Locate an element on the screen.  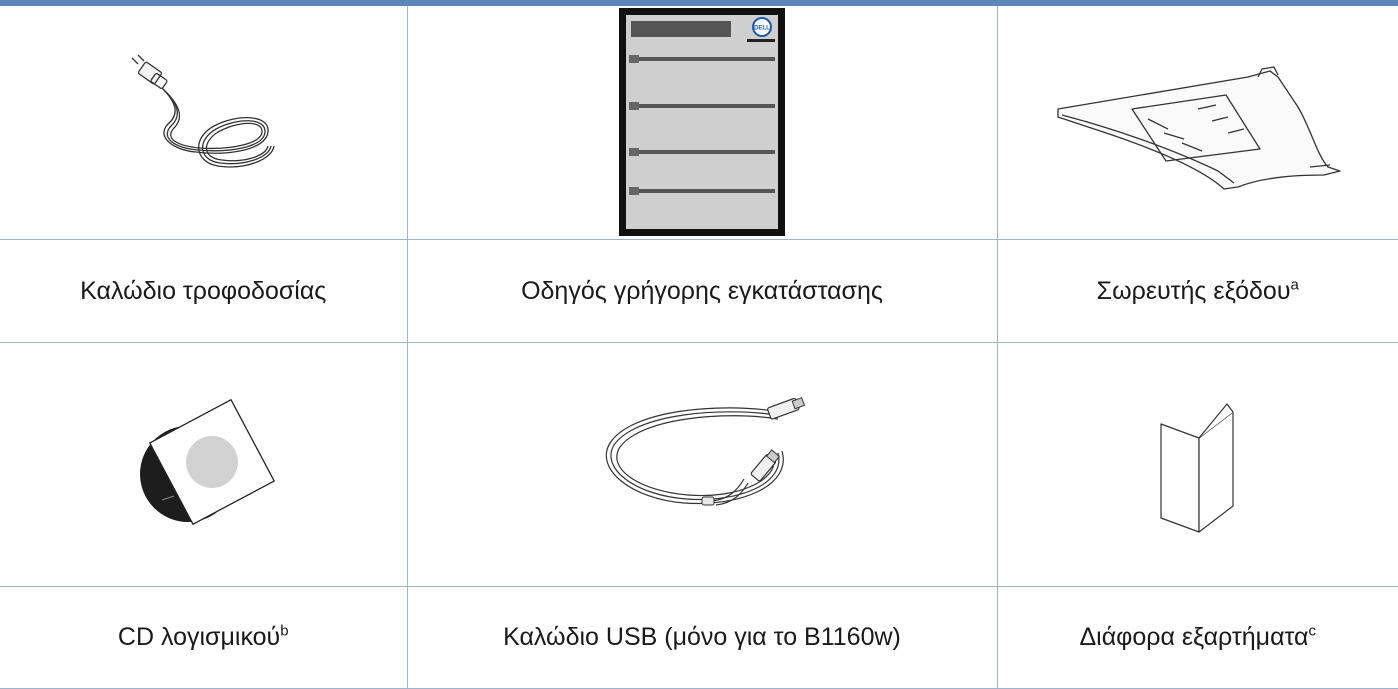
footnote-marker-c: c is located at coordinates (1312, 631).